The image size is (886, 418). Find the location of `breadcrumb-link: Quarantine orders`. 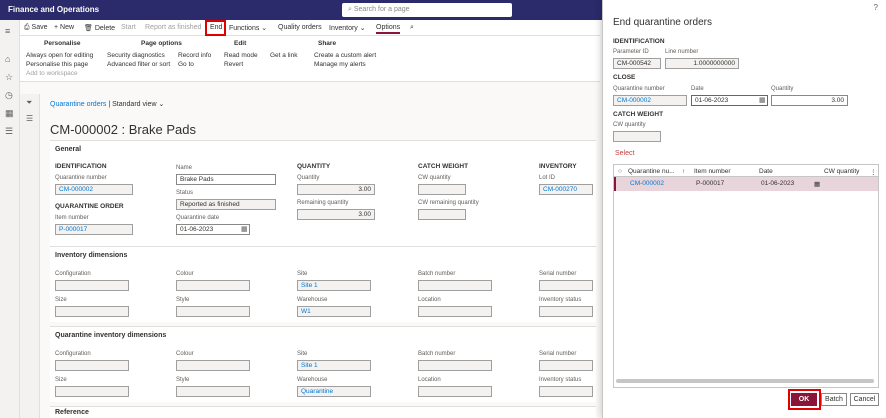

breadcrumb-link: Quarantine orders is located at coordinates (78, 104).